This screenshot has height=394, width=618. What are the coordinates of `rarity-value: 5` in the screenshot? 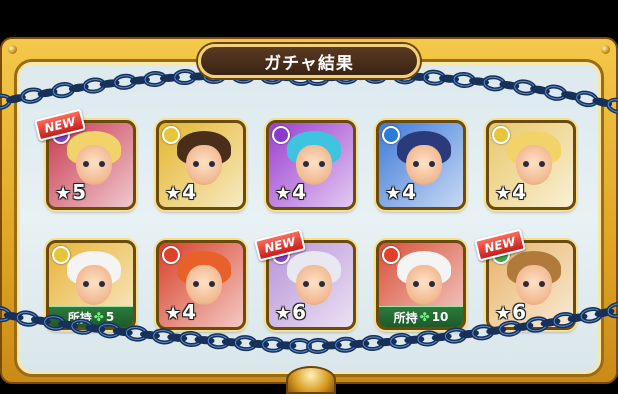 It's located at (79, 192).